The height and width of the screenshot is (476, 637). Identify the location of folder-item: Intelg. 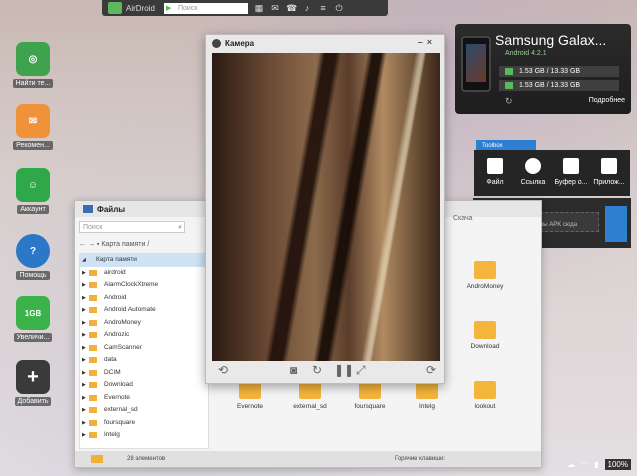
(427, 395).